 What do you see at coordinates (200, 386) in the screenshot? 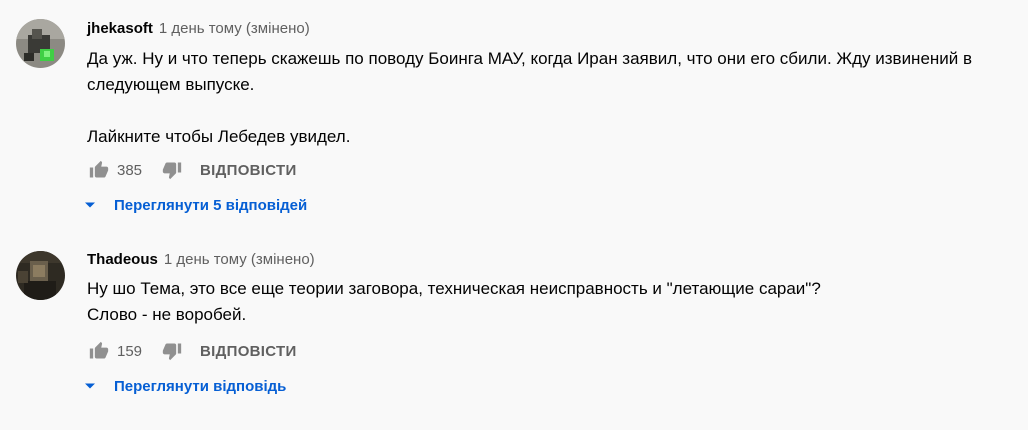
I see `view-replies-label: Переглянути відповідь` at bounding box center [200, 386].